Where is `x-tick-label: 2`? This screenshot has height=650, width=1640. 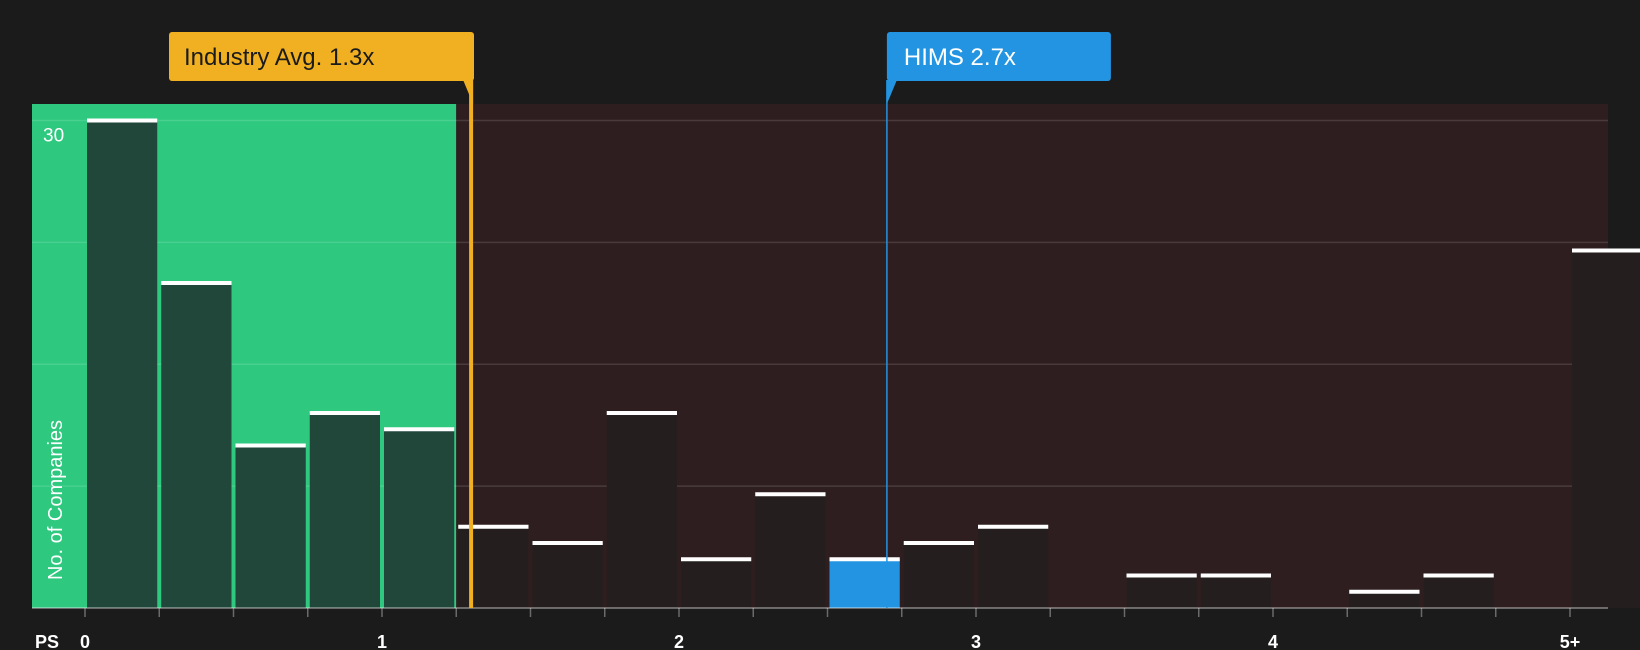 x-tick-label: 2 is located at coordinates (679, 641).